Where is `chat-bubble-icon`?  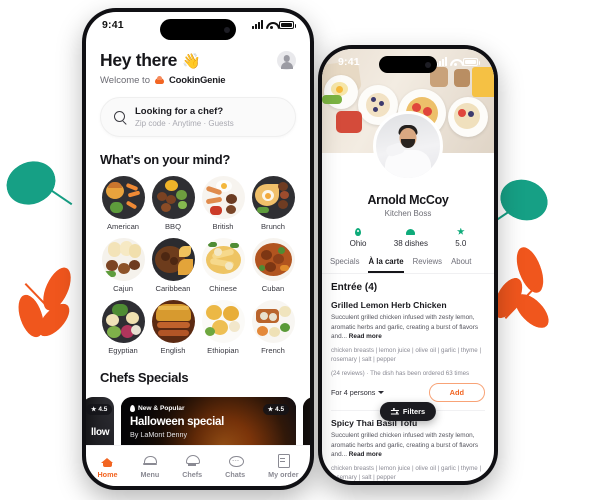 chat-bubble-icon is located at coordinates (235, 461).